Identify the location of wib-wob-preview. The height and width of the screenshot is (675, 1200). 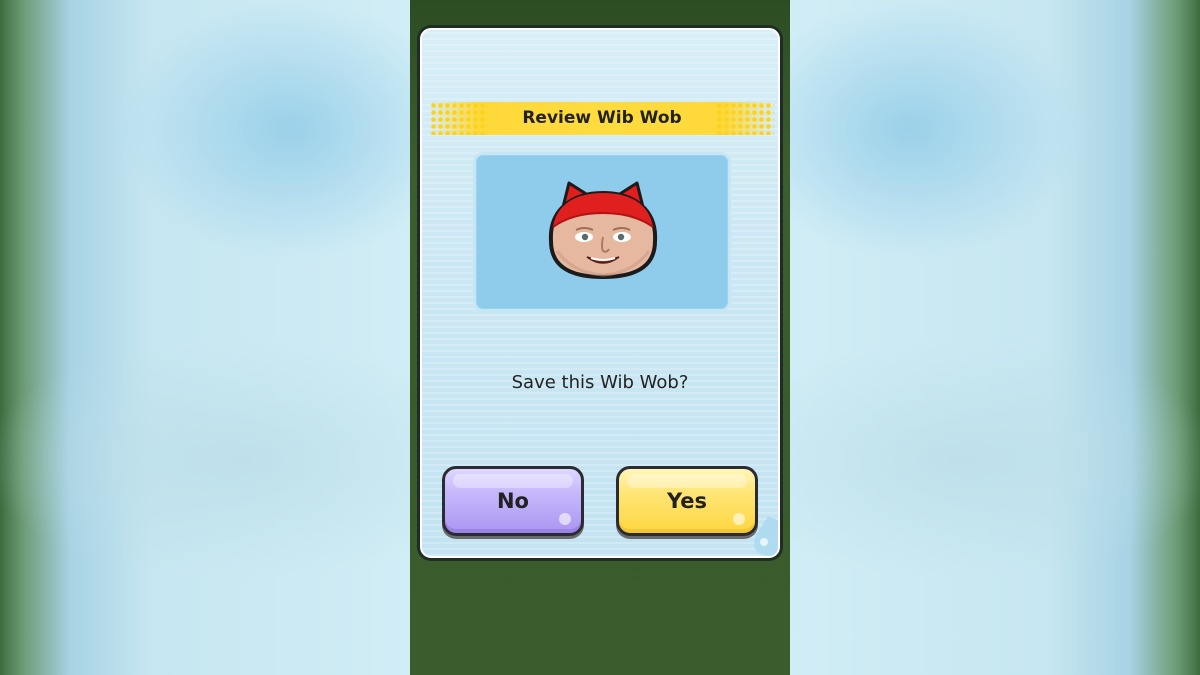
(602, 232).